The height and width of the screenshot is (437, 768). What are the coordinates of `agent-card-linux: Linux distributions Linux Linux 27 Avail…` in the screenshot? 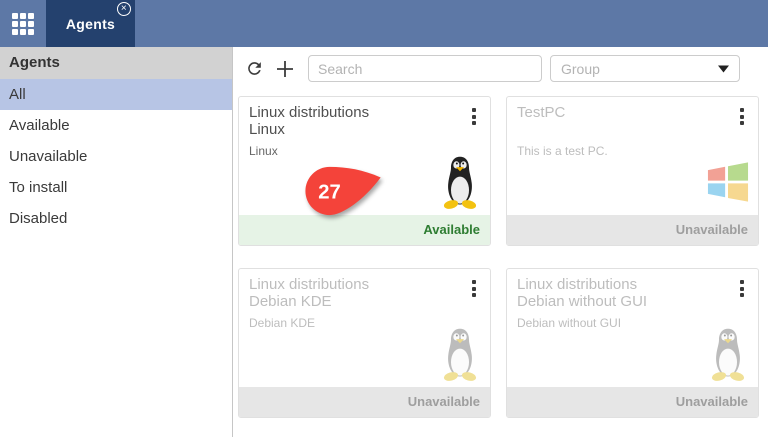 It's located at (364, 171).